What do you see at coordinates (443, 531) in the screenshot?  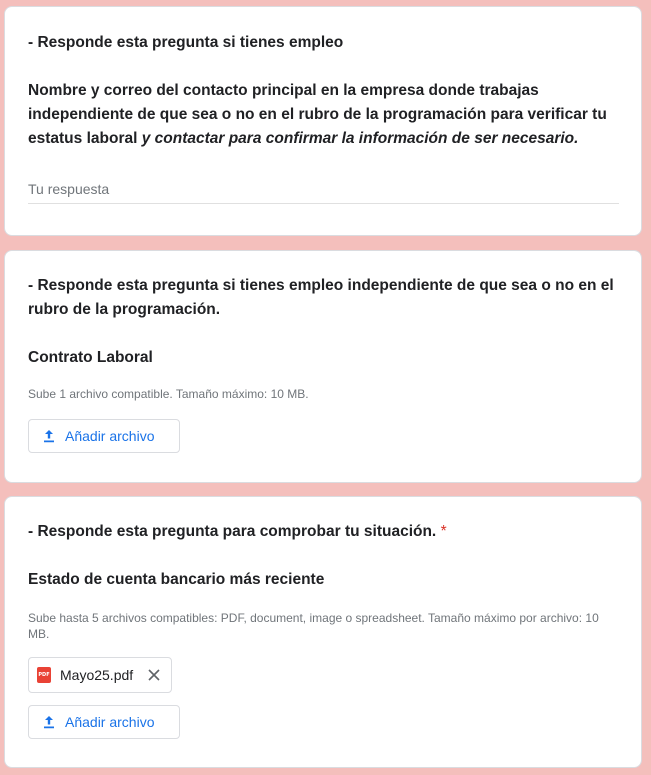 I see `required-asterisk: *` at bounding box center [443, 531].